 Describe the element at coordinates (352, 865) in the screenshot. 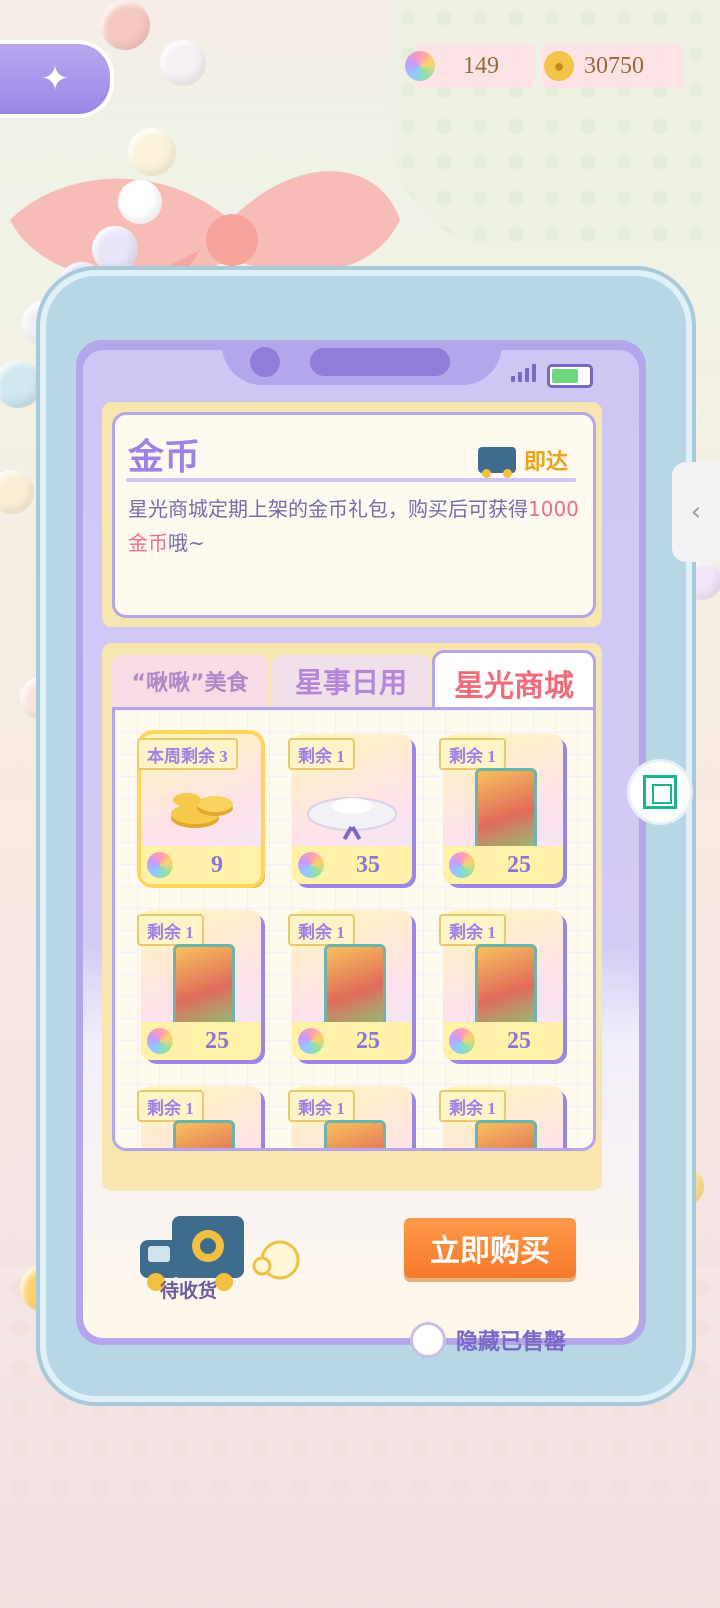

I see `price-tag: 35` at that location.